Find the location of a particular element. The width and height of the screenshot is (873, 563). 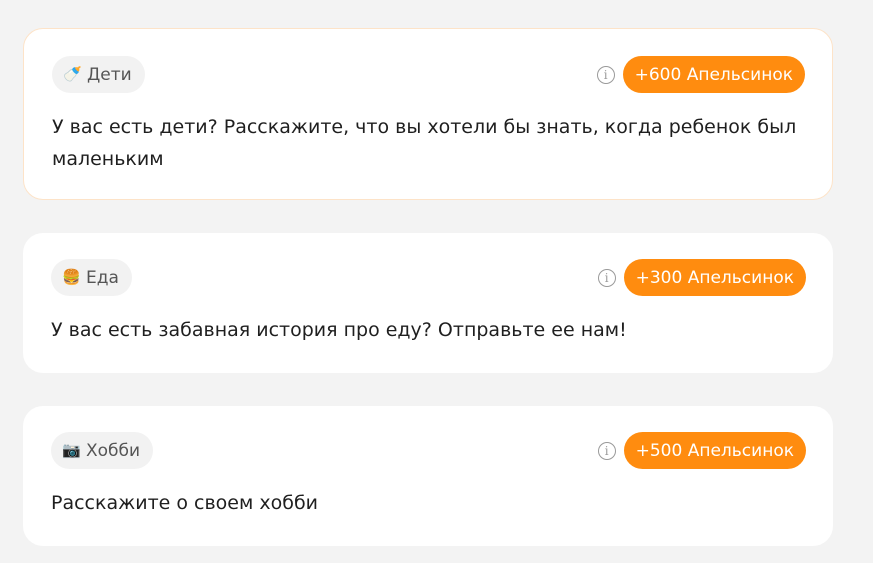

reward-area: i +600 Апельсинок is located at coordinates (700, 74).